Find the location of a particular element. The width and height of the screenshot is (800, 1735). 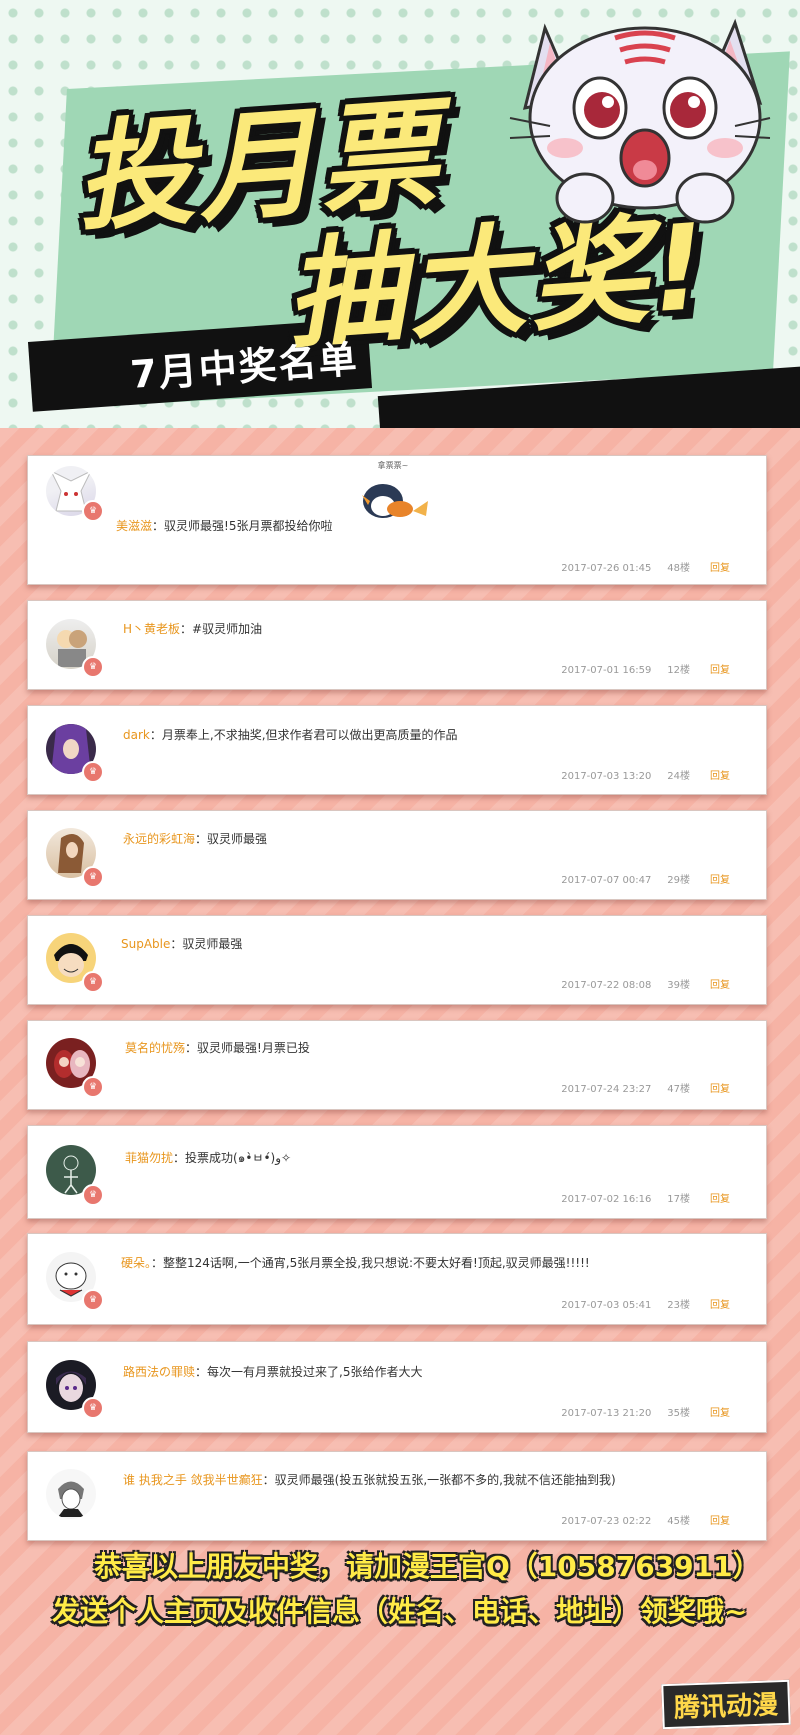

comment-date: 2017-07-22 08:08 is located at coordinates (606, 985).